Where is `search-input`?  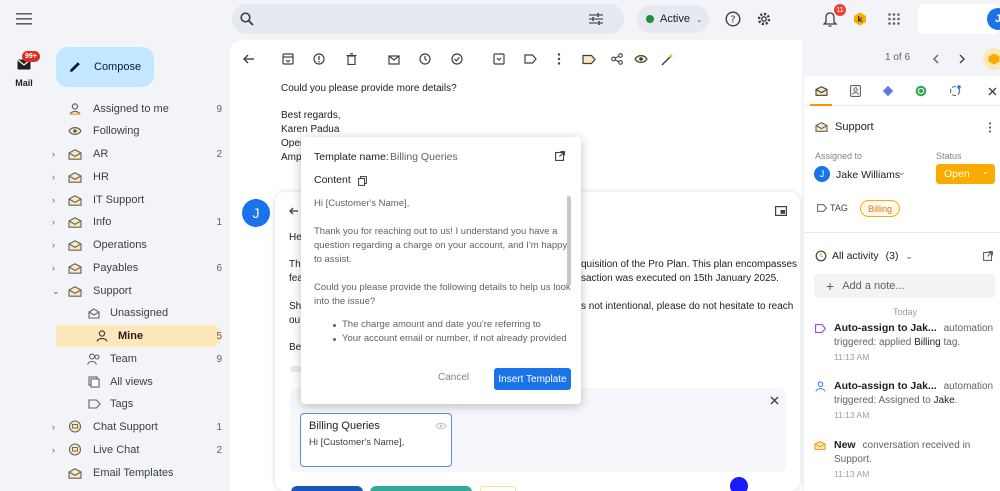
search-input is located at coordinates (428, 19).